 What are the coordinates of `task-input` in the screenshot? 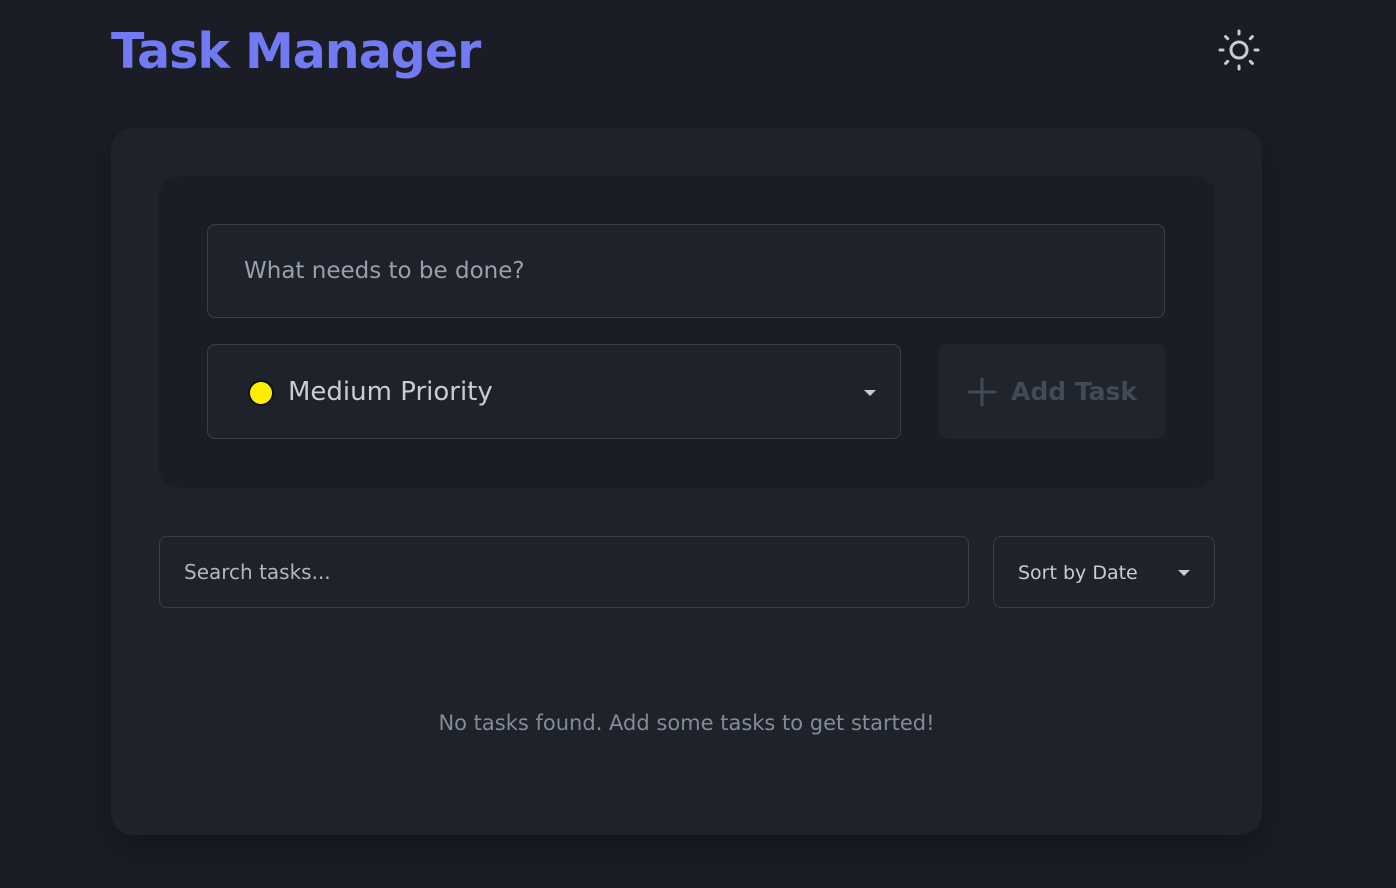 It's located at (686, 271).